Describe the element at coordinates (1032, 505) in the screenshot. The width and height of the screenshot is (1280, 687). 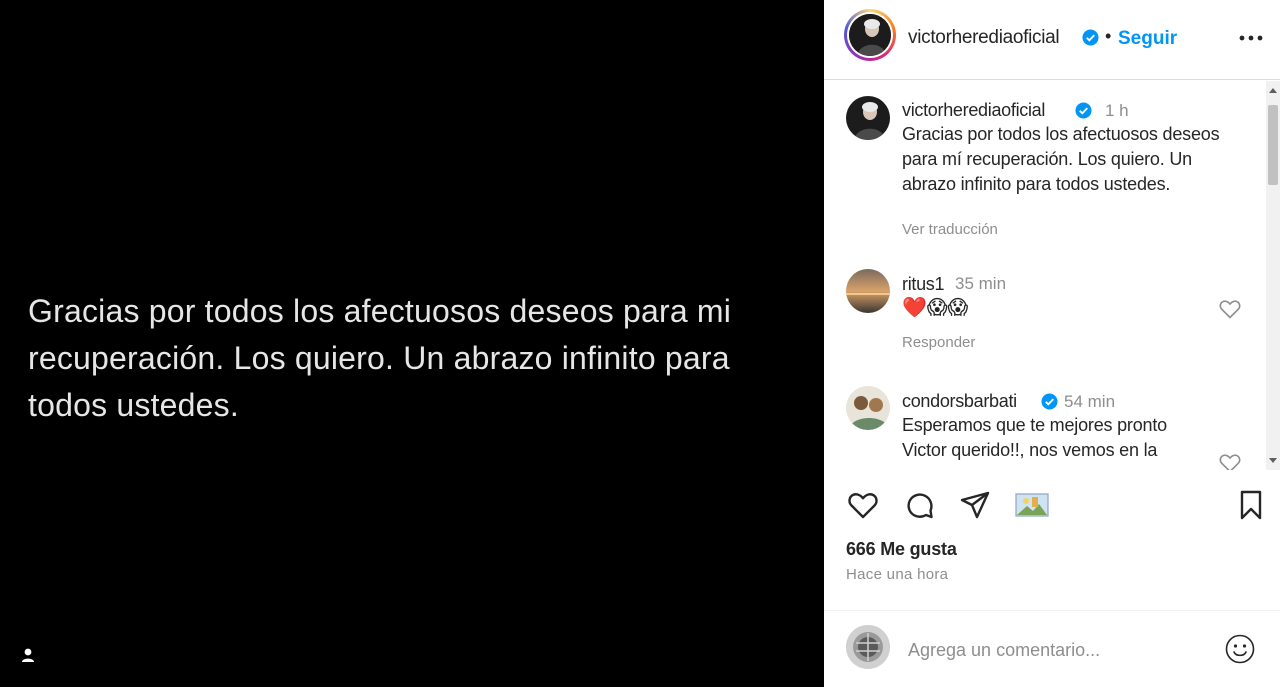
I see `photo-icon` at that location.